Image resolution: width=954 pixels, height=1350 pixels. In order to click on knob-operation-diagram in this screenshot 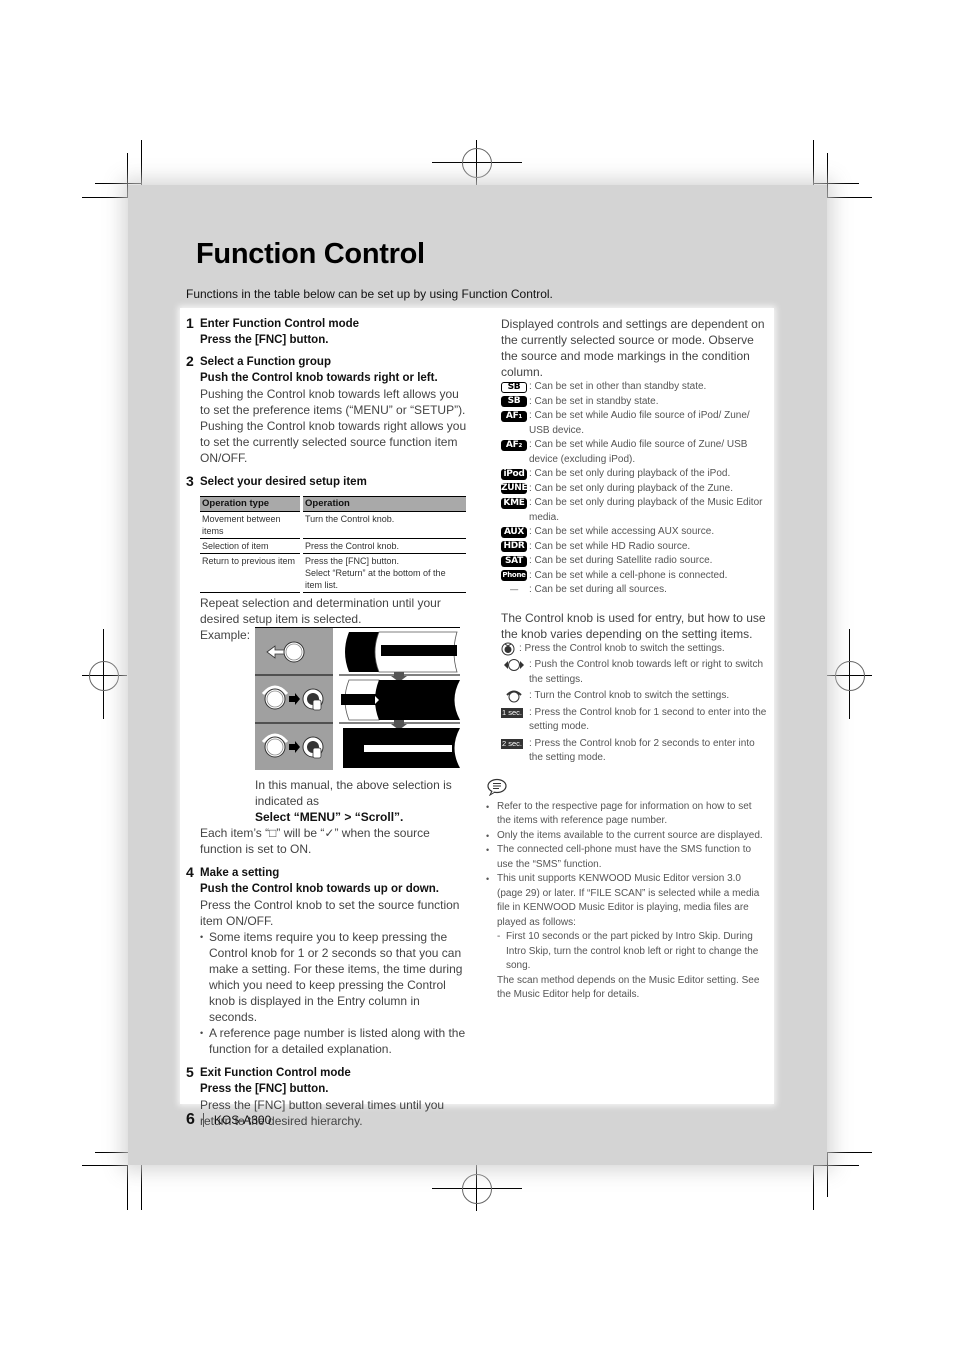, I will do `click(357, 698)`.